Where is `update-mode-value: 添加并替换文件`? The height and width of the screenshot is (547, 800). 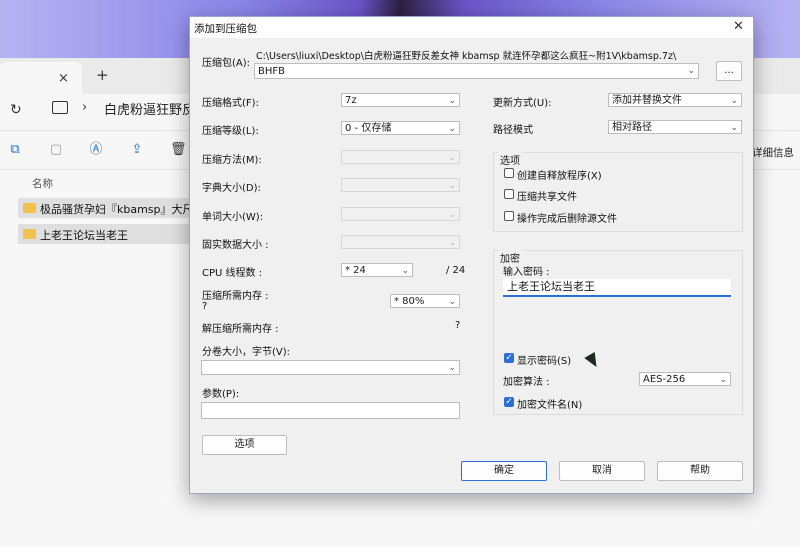
update-mode-value: 添加并替换文件 is located at coordinates (647, 100).